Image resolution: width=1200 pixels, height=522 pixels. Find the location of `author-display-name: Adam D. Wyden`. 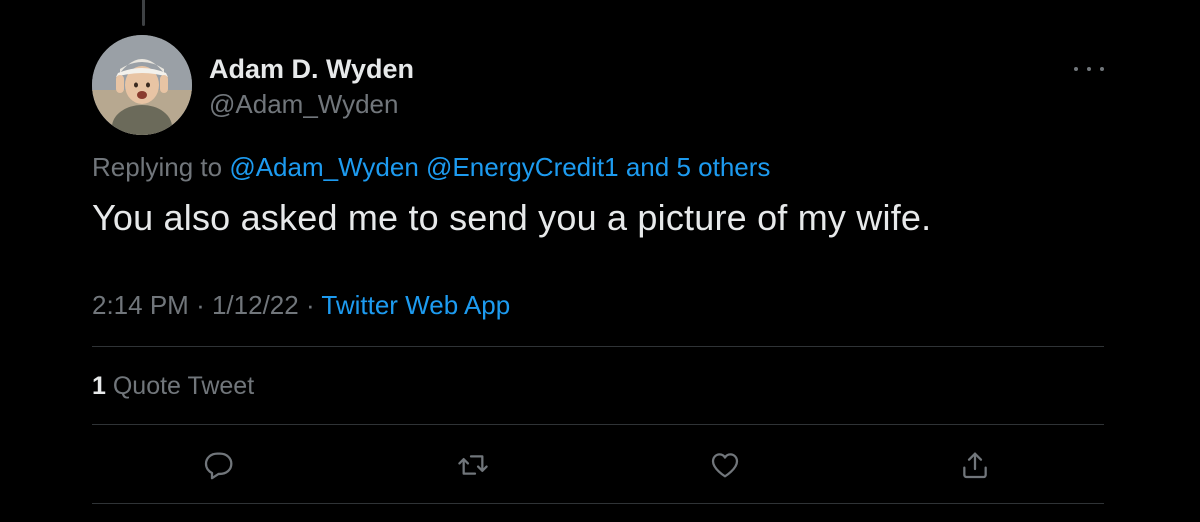

author-display-name: Adam D. Wyden is located at coordinates (311, 69).